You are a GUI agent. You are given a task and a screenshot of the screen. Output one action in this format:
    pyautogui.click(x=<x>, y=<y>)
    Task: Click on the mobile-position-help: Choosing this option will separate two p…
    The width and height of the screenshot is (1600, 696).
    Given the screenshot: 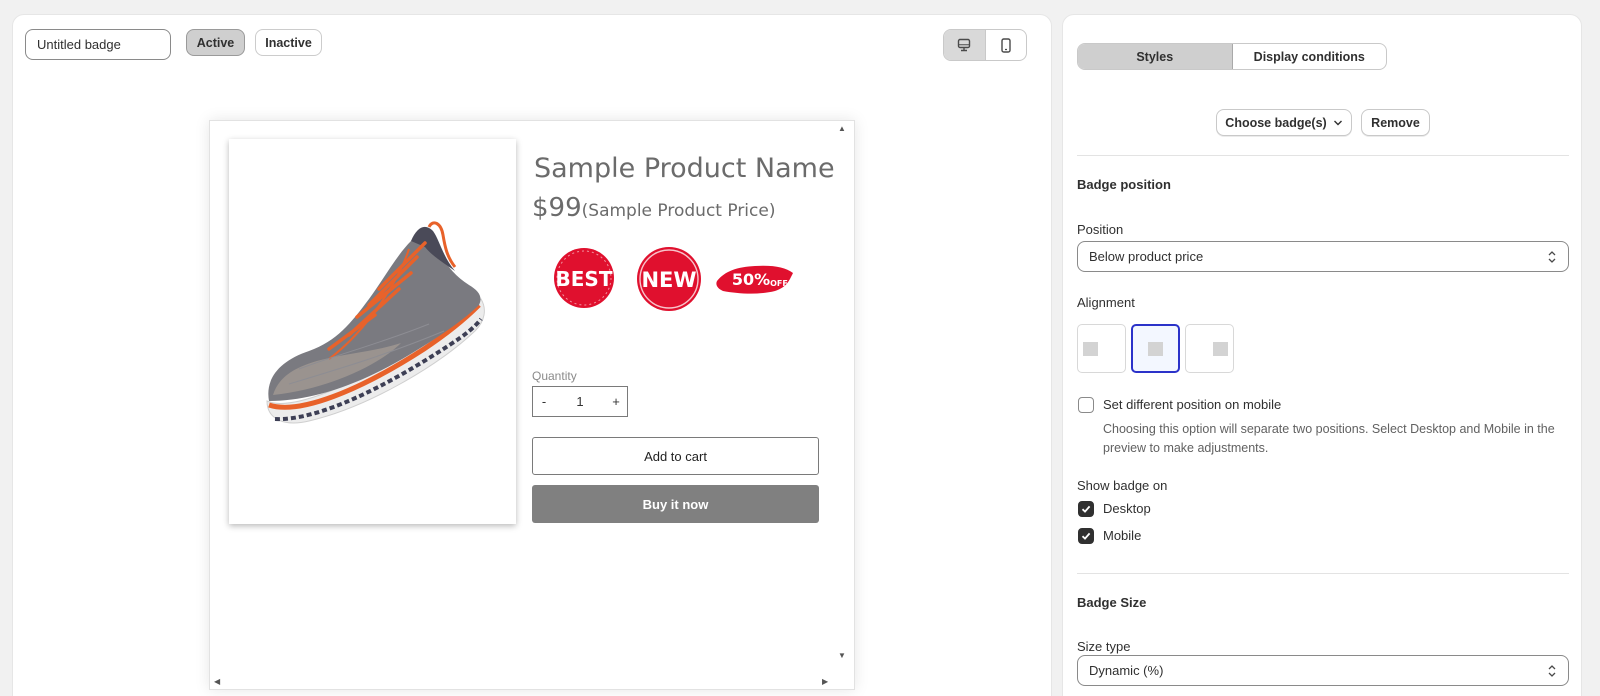 What is the action you would take?
    pyautogui.click(x=1329, y=438)
    